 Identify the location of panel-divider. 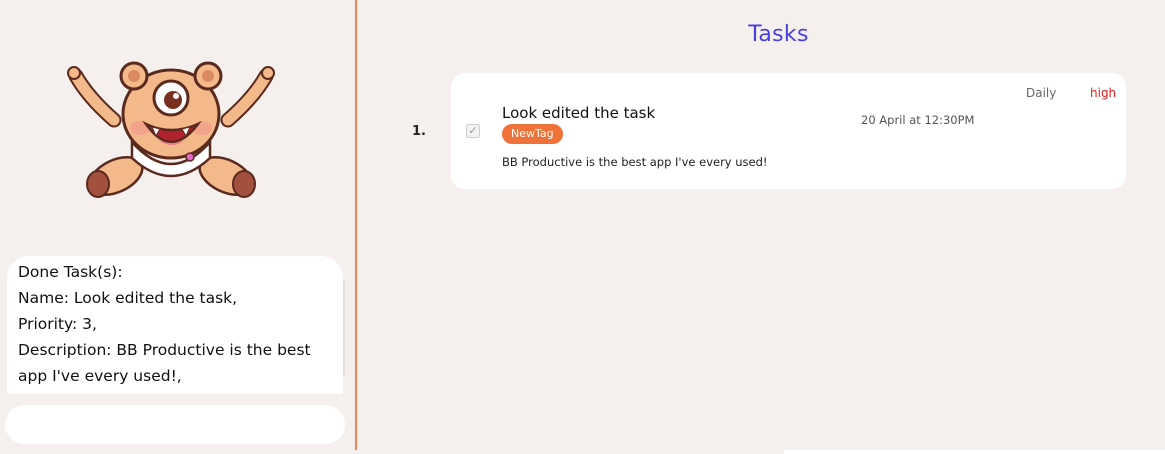
(356, 225).